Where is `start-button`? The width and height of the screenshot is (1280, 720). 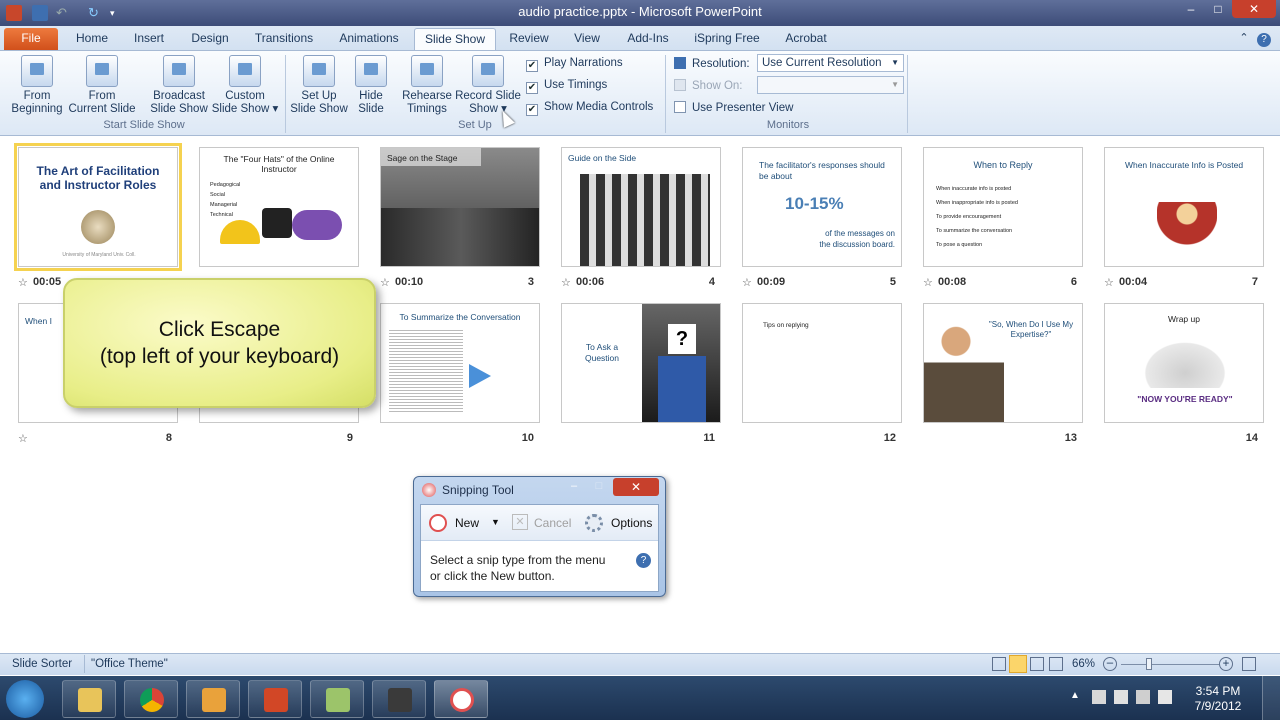
start-button is located at coordinates (25, 699).